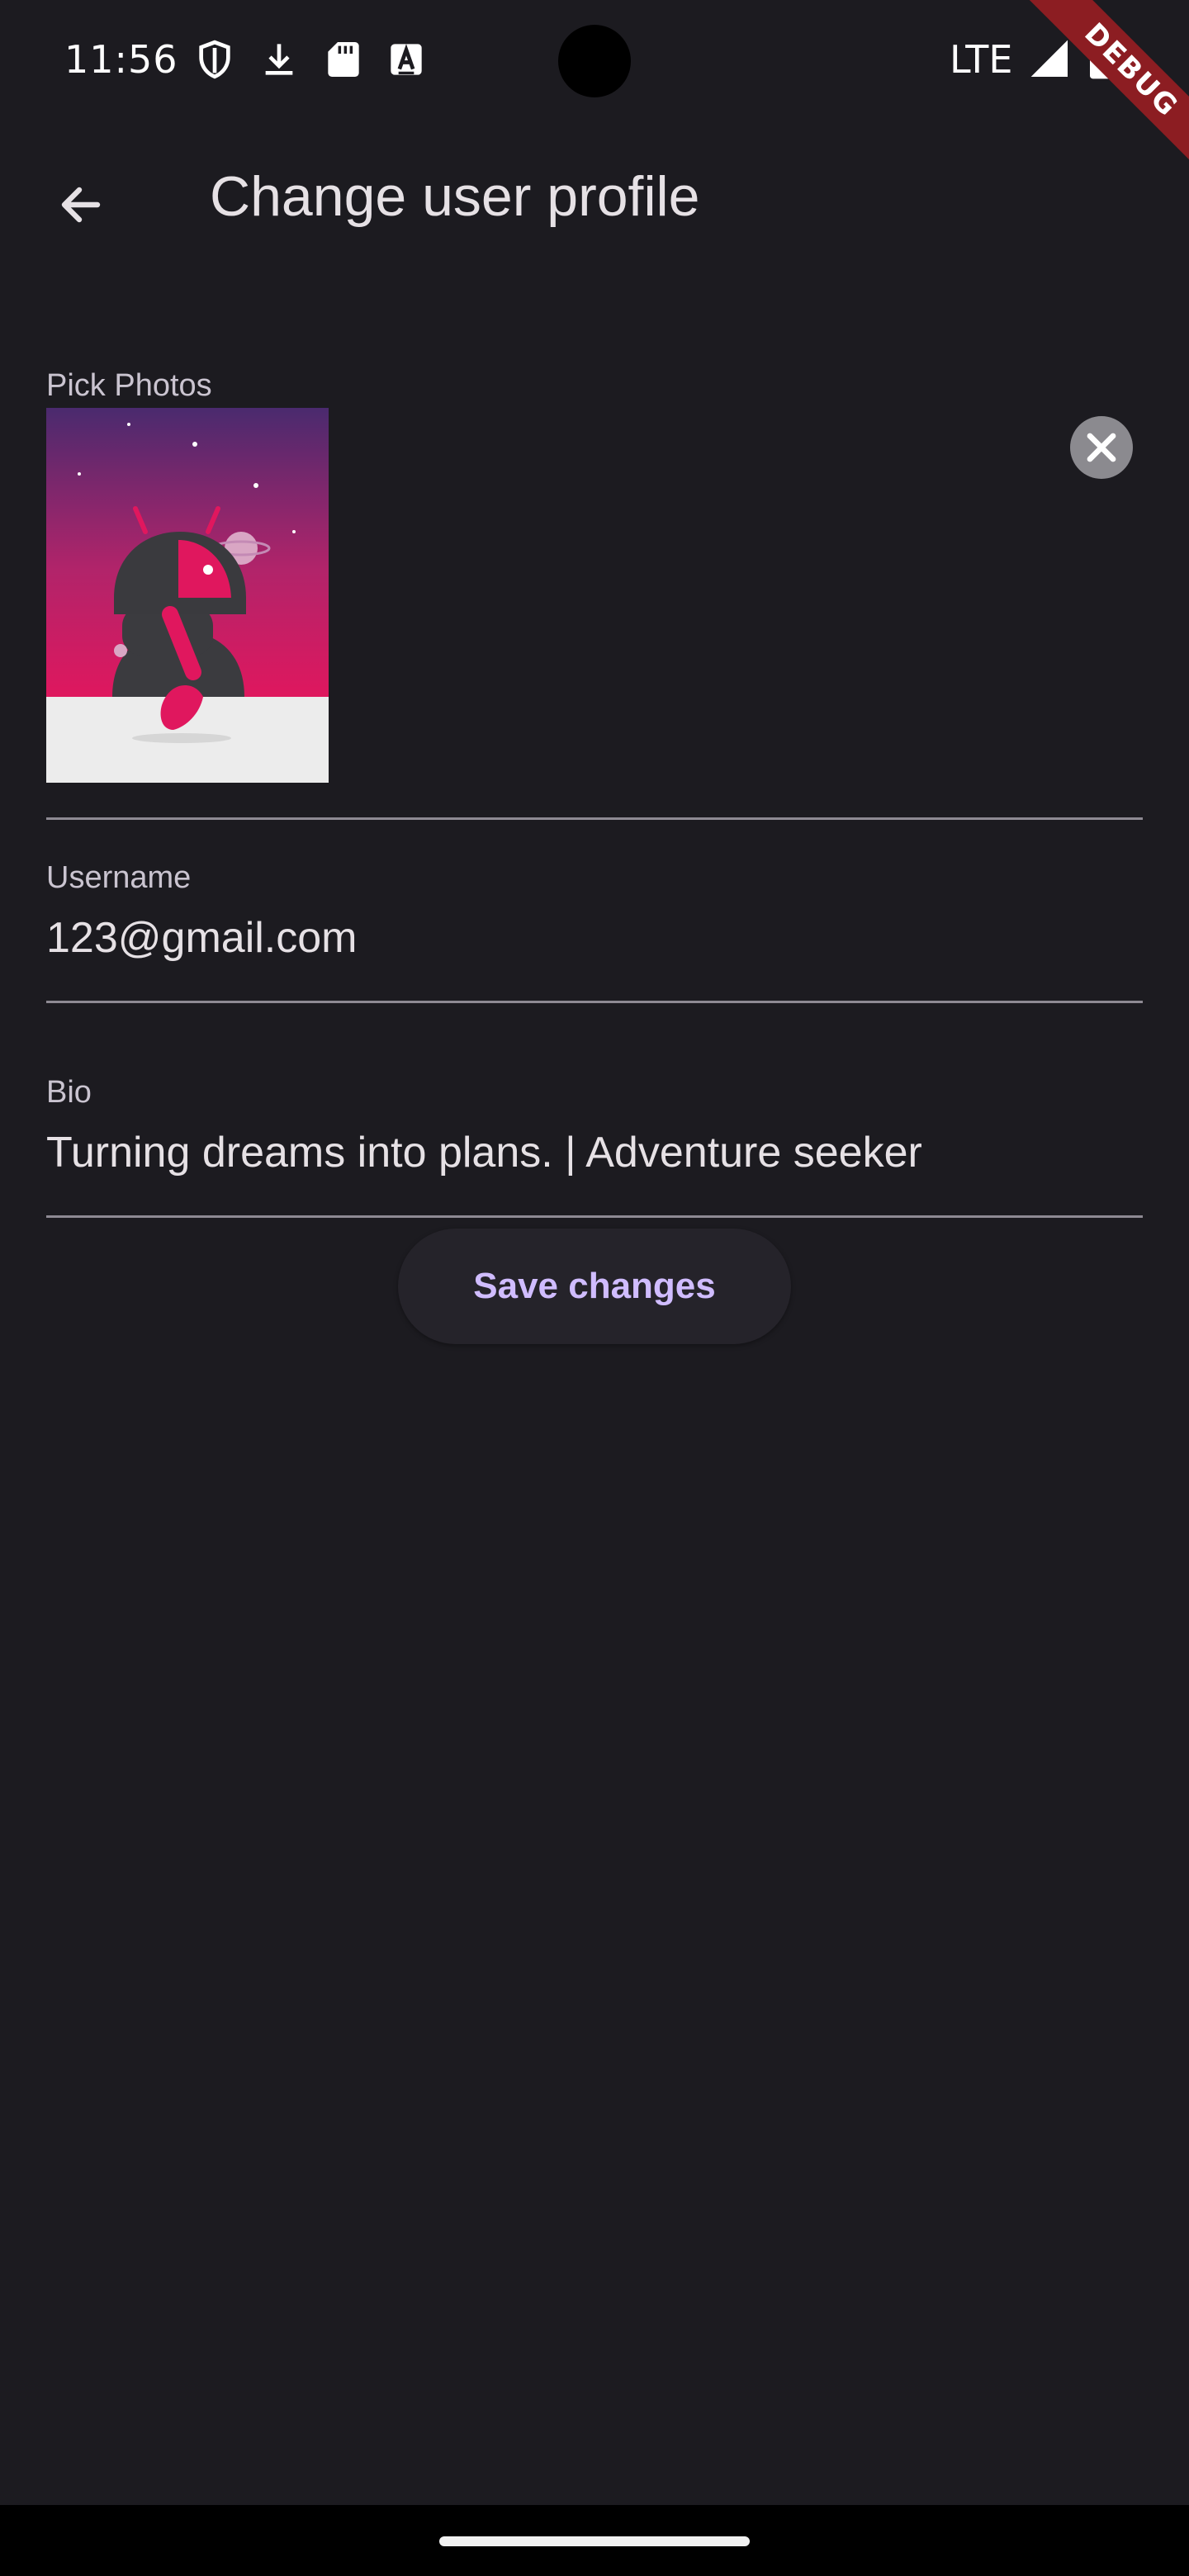  I want to click on pick-photos-label: Pick Photos, so click(129, 385).